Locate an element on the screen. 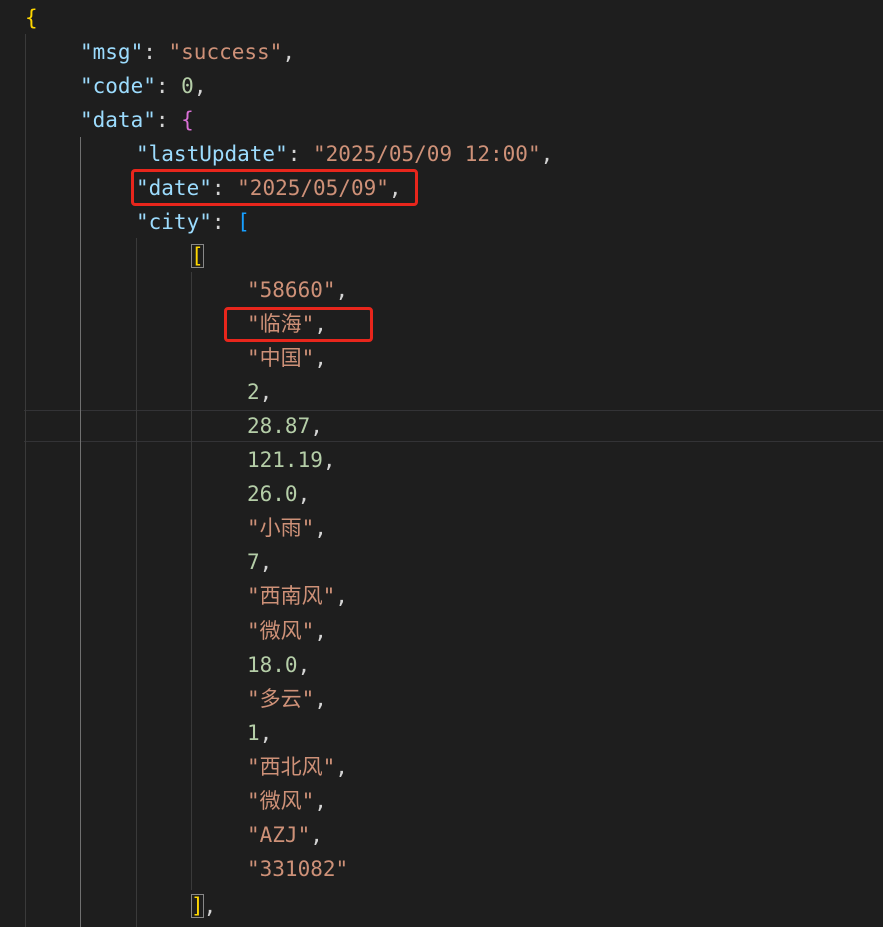  code-line-array-item: 18.0, is located at coordinates (279, 665).